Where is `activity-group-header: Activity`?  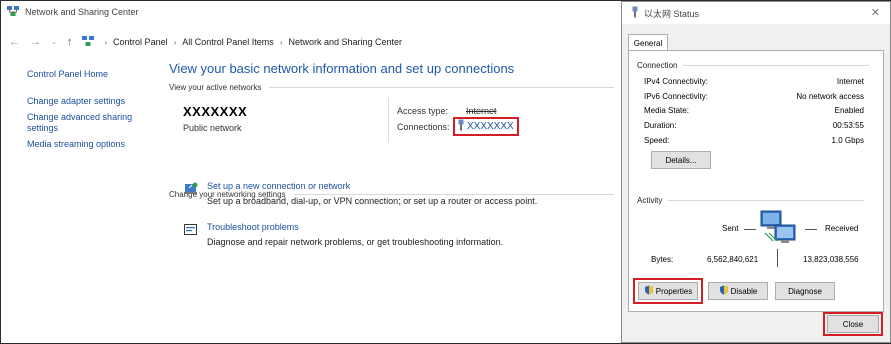
activity-group-header: Activity is located at coordinates (751, 200).